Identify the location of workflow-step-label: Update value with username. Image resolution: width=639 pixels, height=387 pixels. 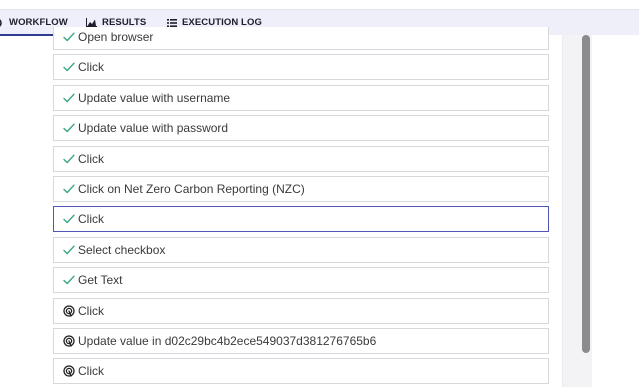
(154, 97).